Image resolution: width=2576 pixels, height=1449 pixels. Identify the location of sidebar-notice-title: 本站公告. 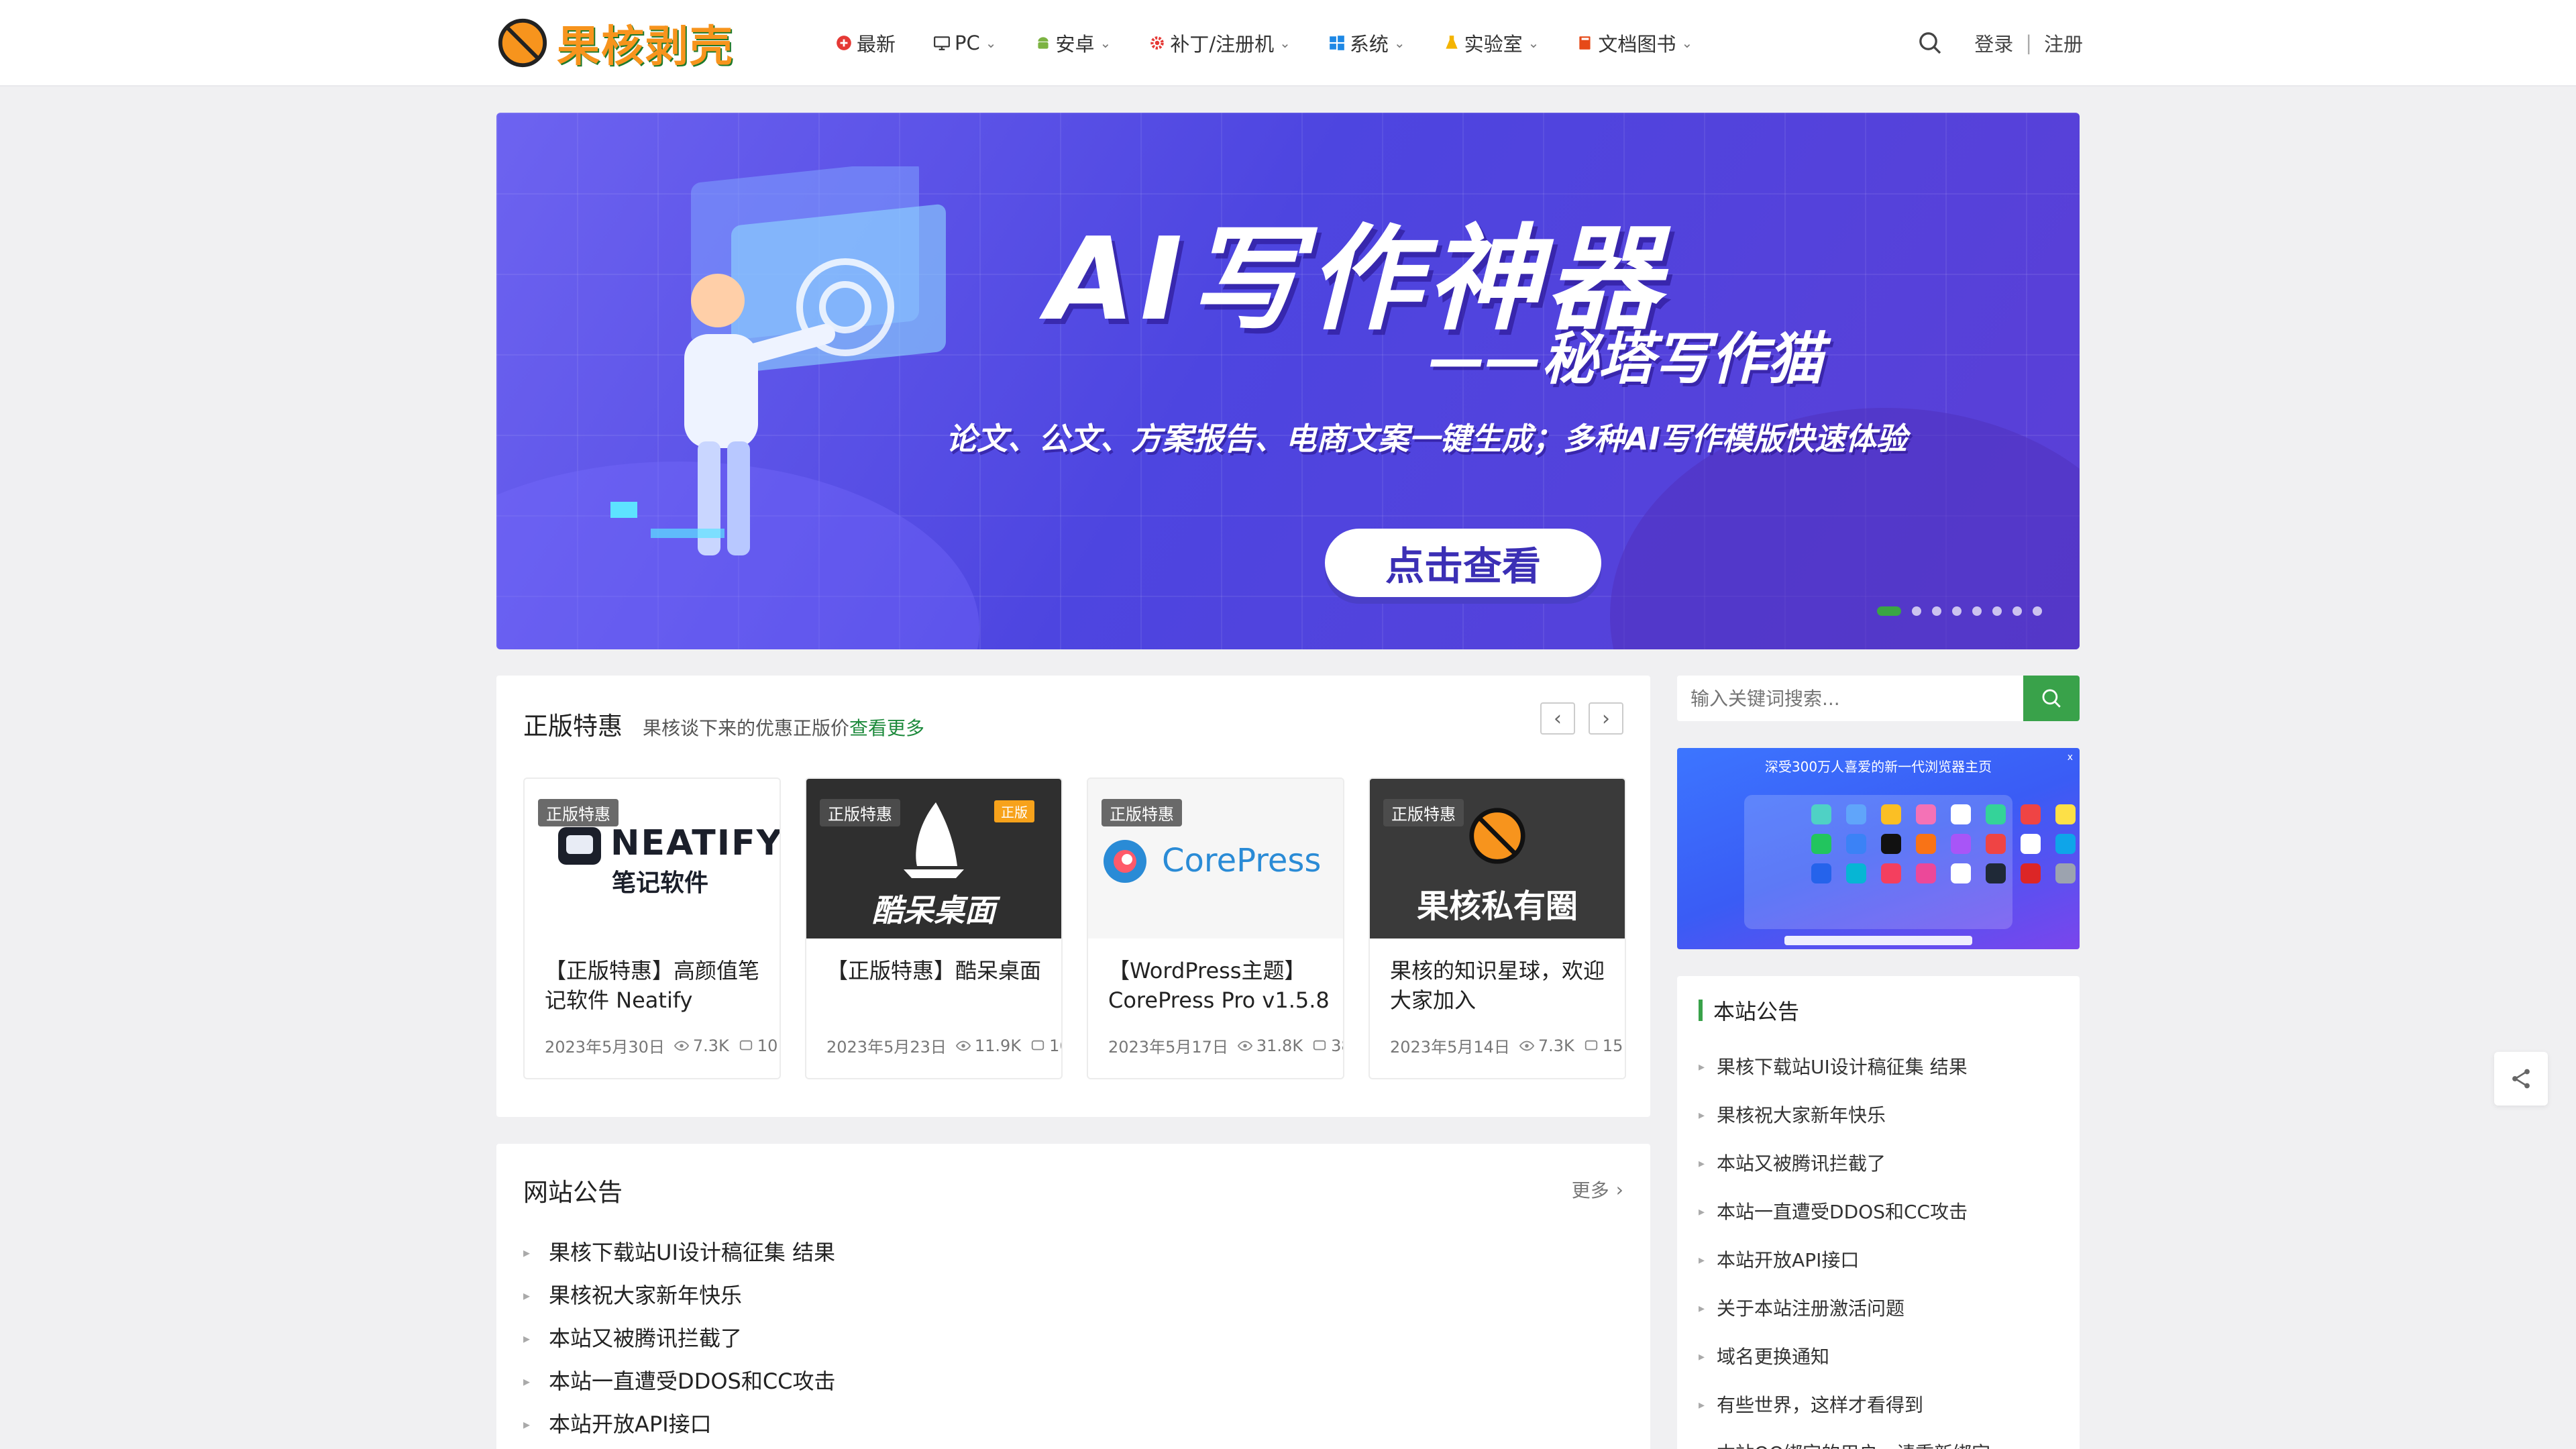
(1749, 1010).